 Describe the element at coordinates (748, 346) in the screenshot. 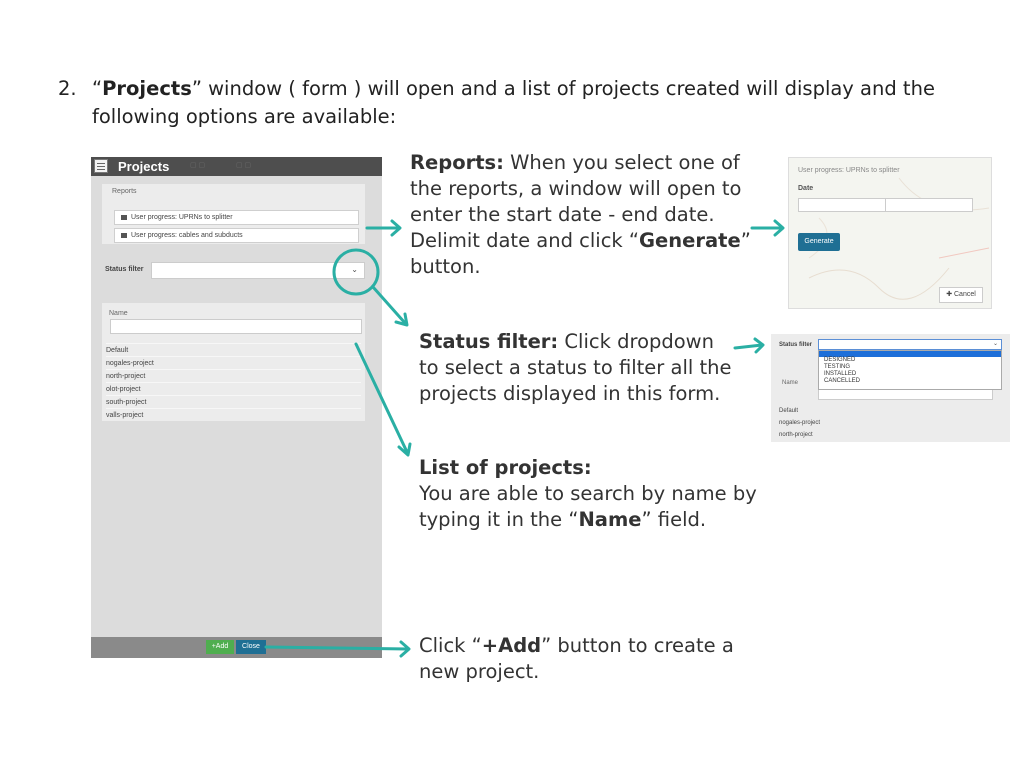

I see `arrow-status-dialog` at that location.